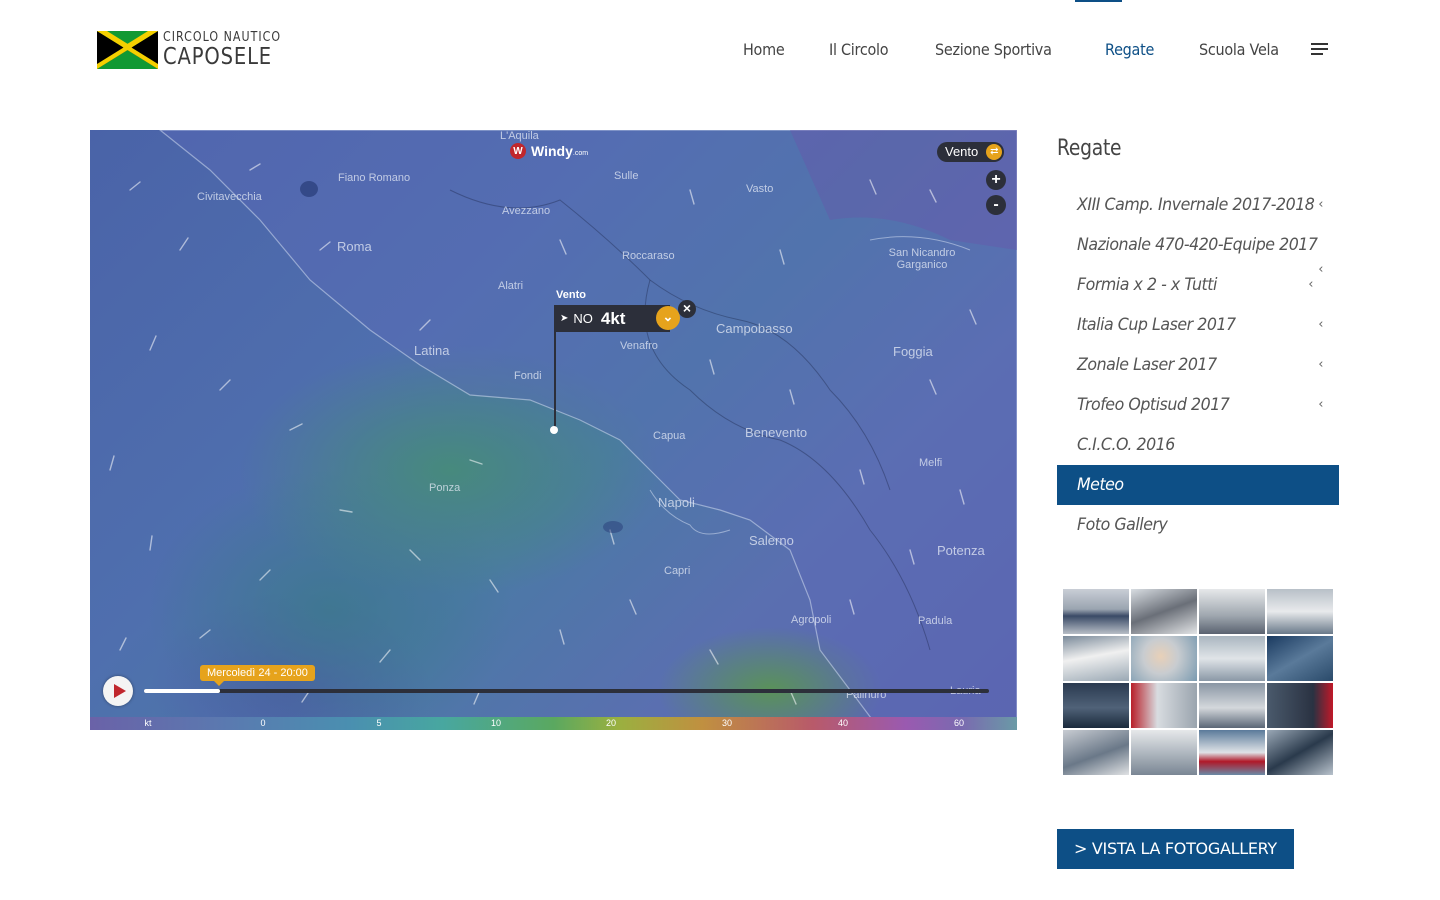 This screenshot has height=900, width=1440. I want to click on zoom-in-button: +, so click(996, 180).